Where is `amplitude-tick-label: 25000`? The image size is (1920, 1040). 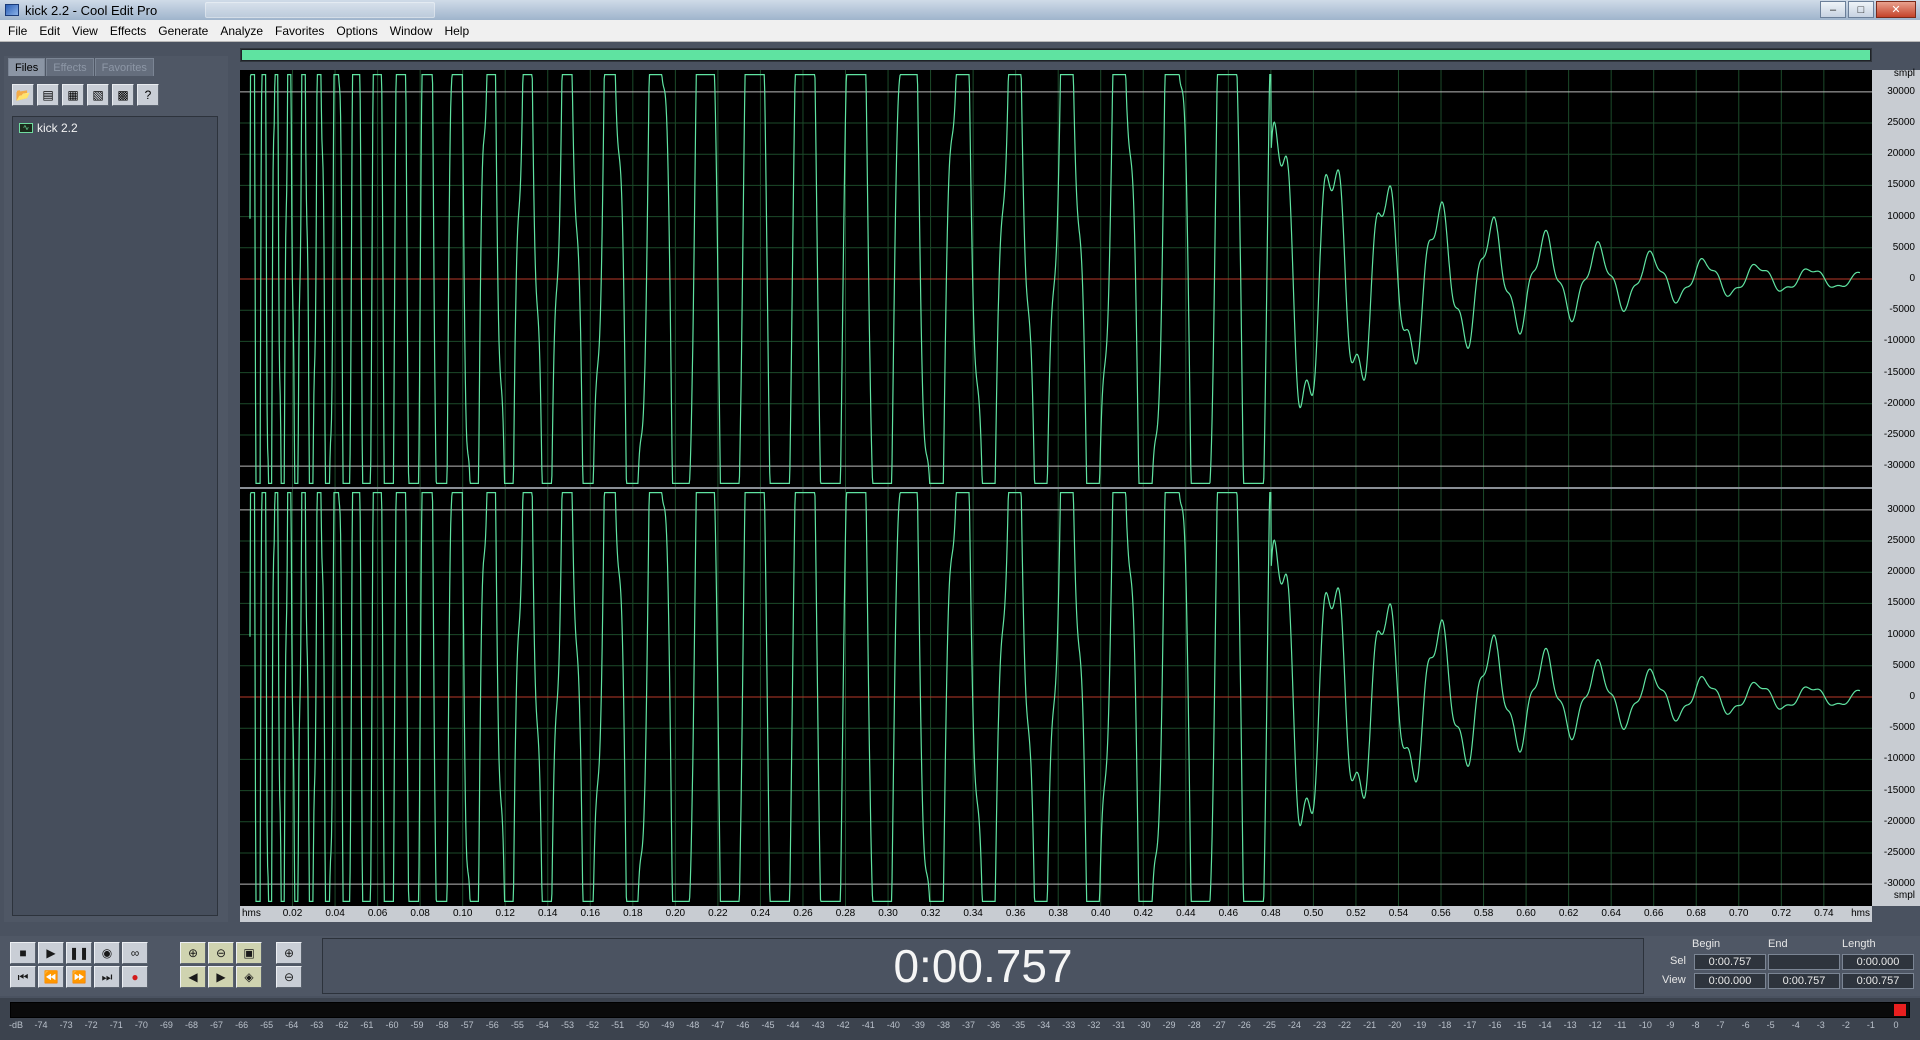 amplitude-tick-label: 25000 is located at coordinates (1901, 123).